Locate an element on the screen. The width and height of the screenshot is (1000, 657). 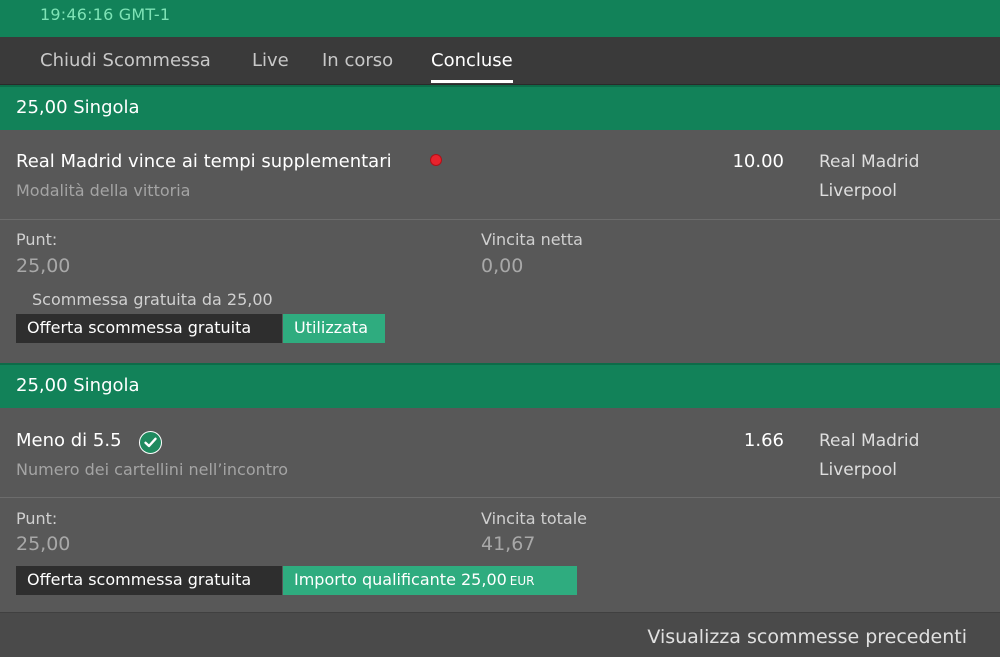
market-name: Numero dei cartellini nell’incontro is located at coordinates (152, 469).